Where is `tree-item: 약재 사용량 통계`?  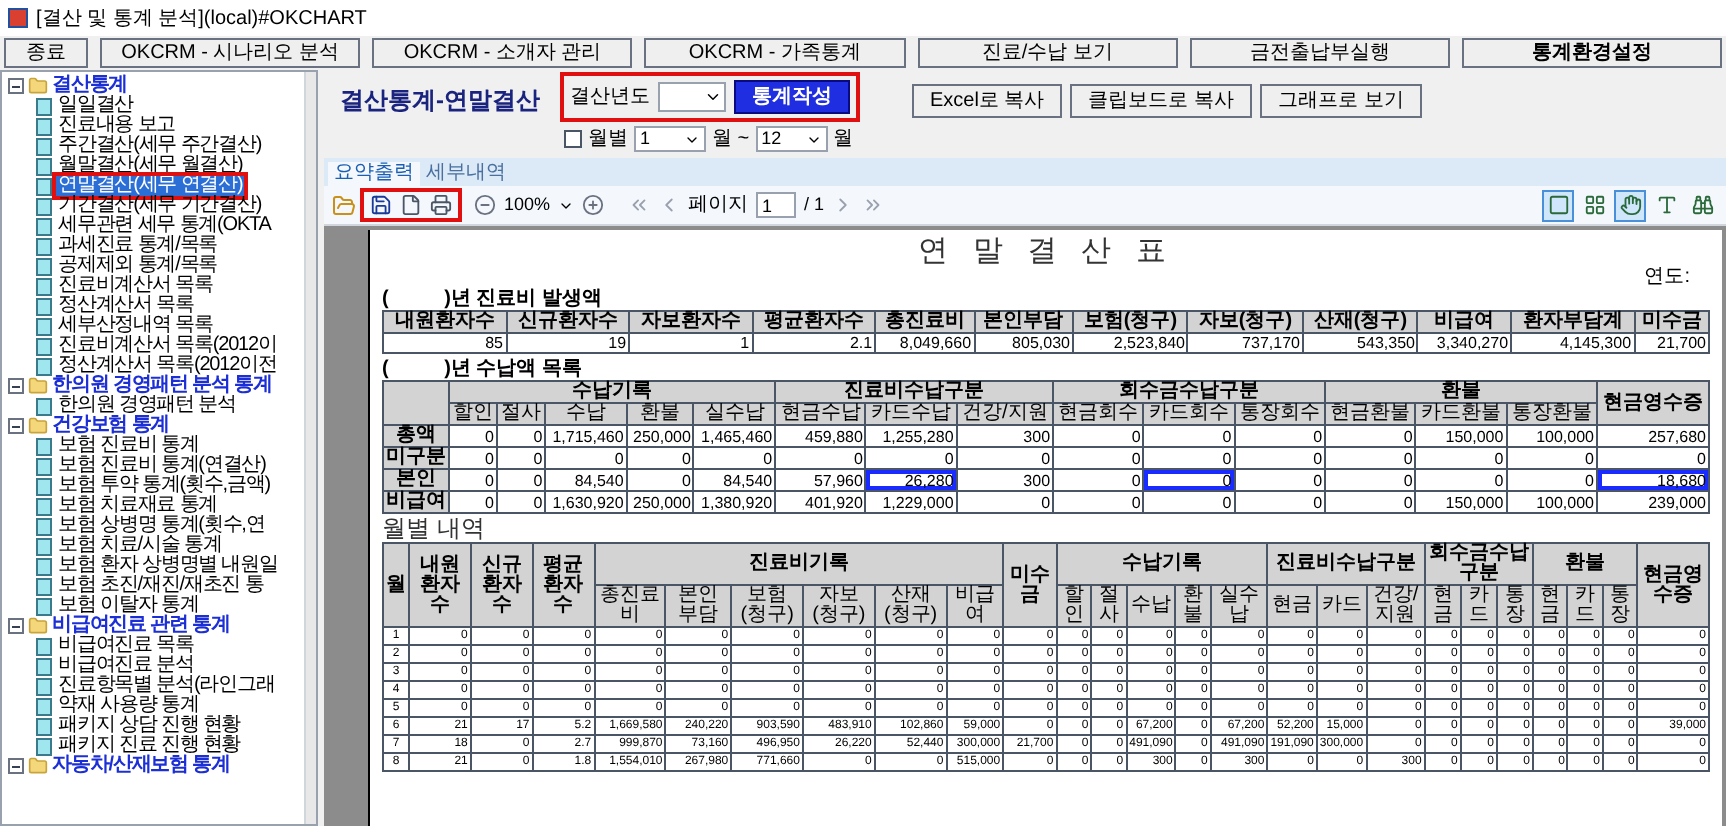 tree-item: 약재 사용량 통계 is located at coordinates (128, 706).